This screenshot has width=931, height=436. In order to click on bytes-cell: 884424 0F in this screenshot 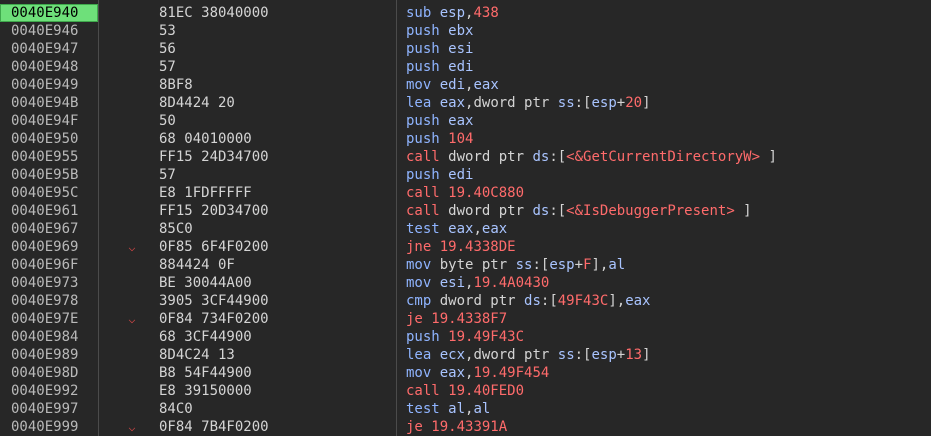, I will do `click(197, 265)`.